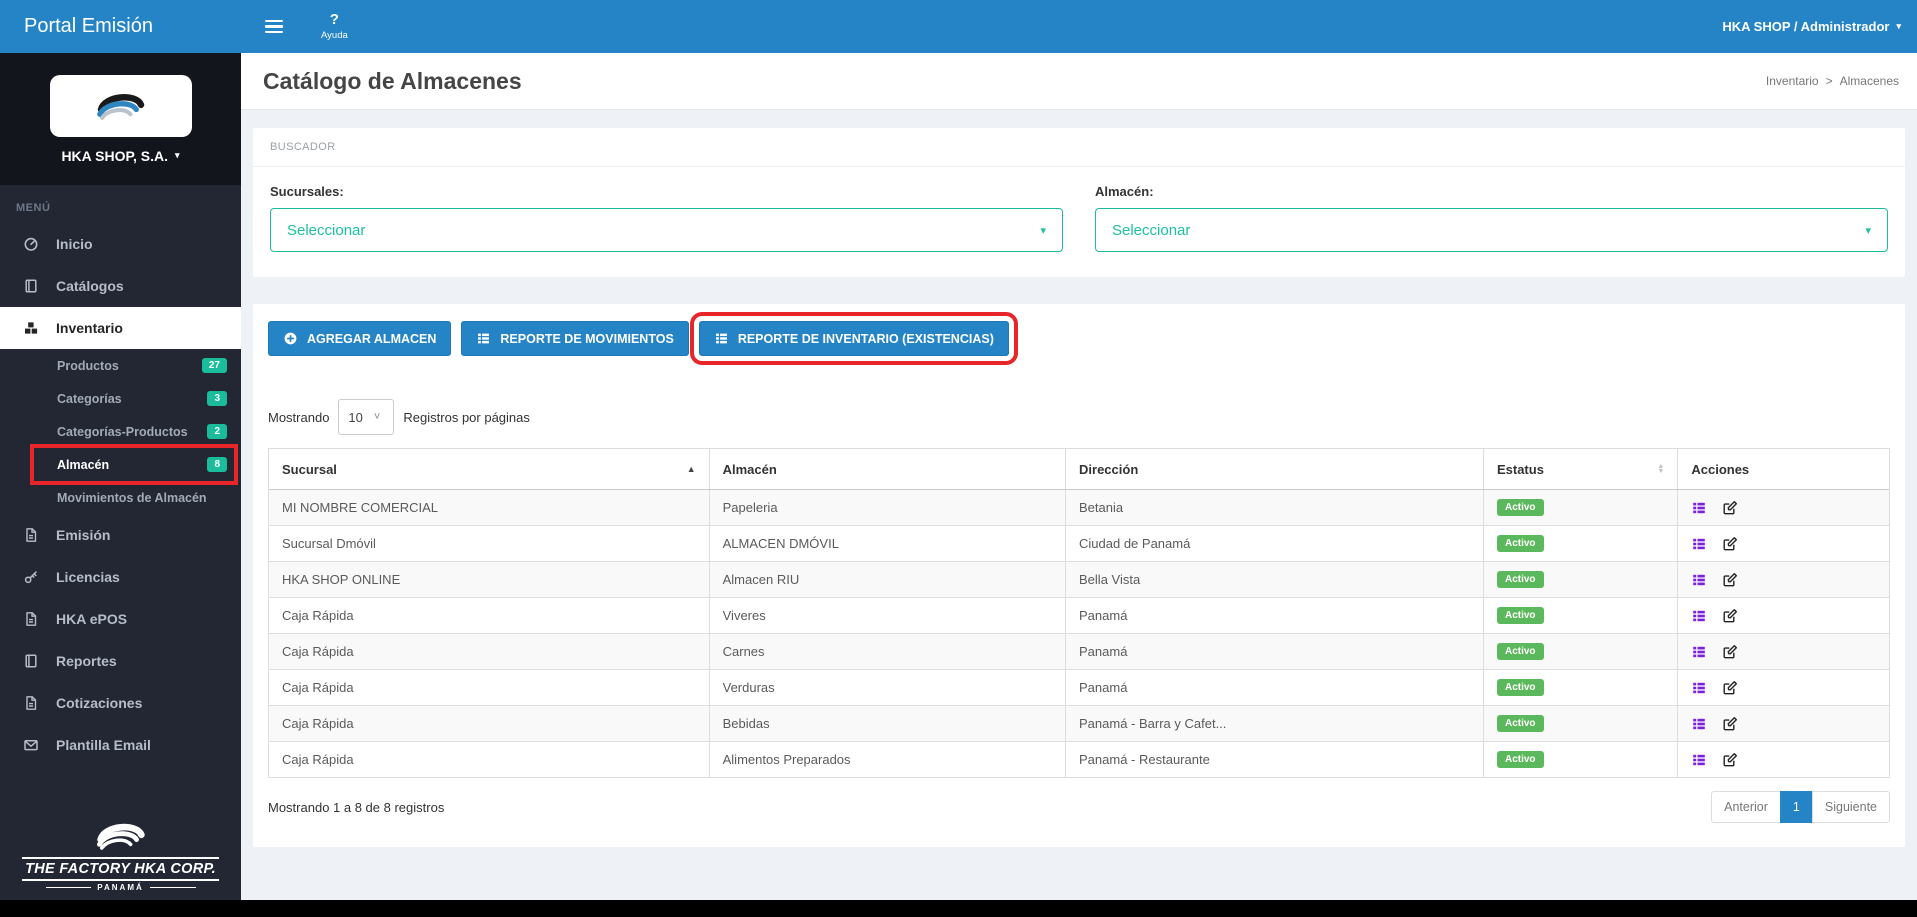 The image size is (1917, 917). What do you see at coordinates (120, 703) in the screenshot?
I see `sidebar-item-cotizaciones: Cotizaciones` at bounding box center [120, 703].